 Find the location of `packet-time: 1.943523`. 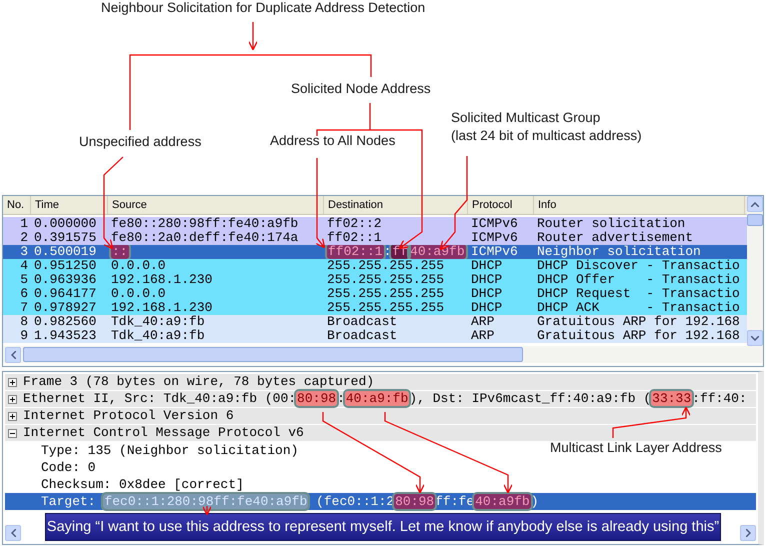

packet-time: 1.943523 is located at coordinates (65, 336).